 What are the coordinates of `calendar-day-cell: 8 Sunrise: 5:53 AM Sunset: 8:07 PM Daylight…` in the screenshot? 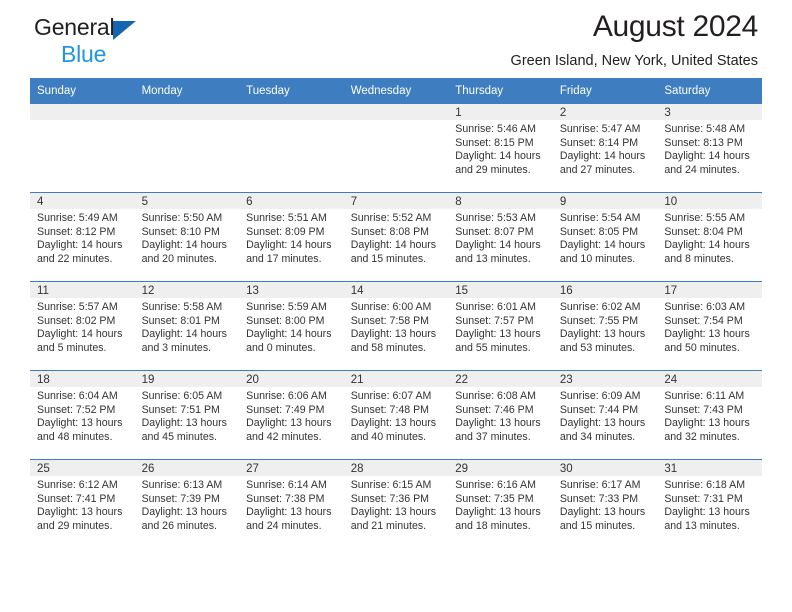 It's located at (500, 237).